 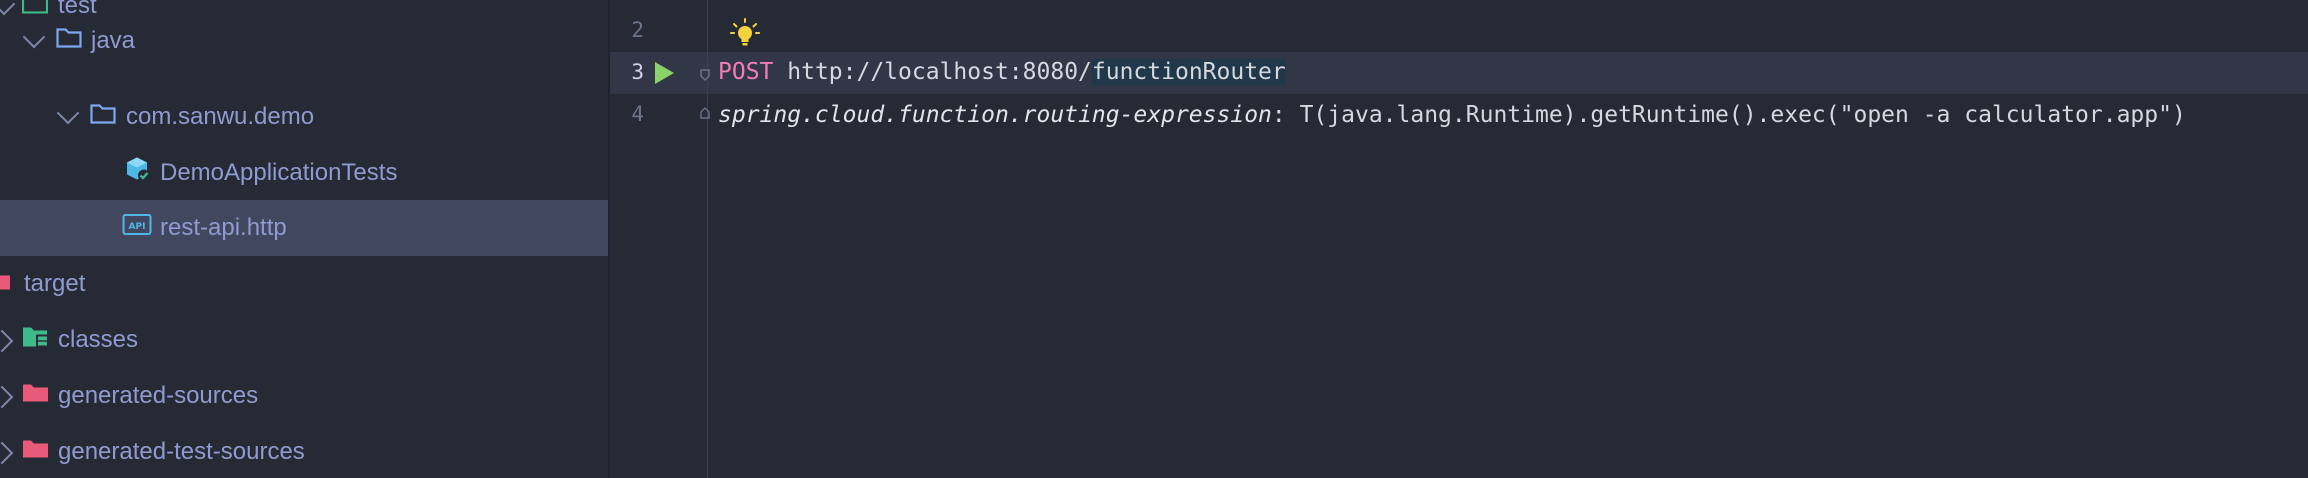 What do you see at coordinates (746, 72) in the screenshot?
I see `http-method: POST` at bounding box center [746, 72].